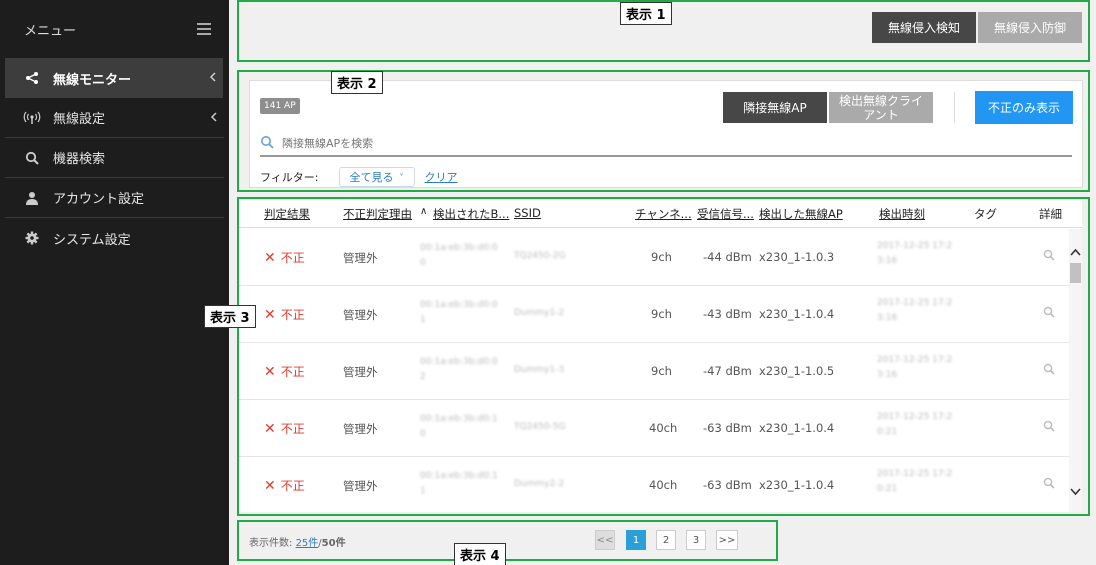 The width and height of the screenshot is (1096, 565). I want to click on sidebar-item-label: 無線設定, so click(79, 119).